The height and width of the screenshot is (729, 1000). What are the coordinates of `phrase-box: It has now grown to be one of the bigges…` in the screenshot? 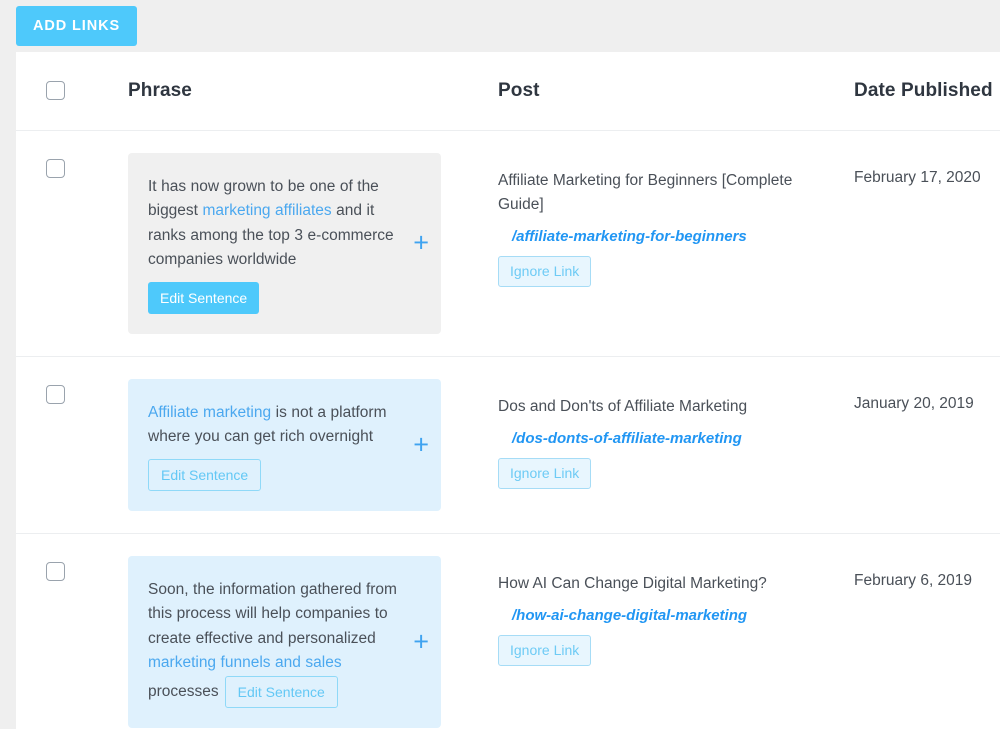 It's located at (284, 243).